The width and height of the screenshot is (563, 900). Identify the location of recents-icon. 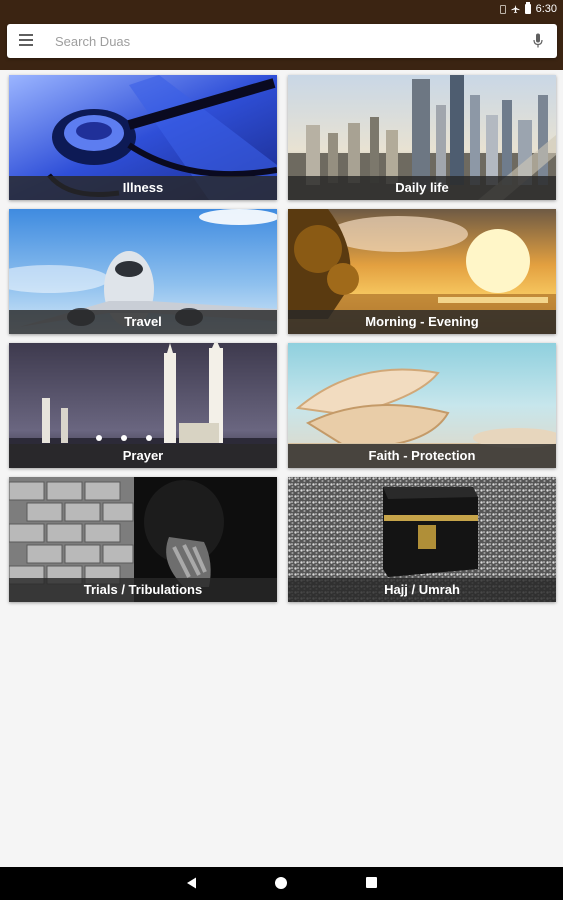
(371, 882).